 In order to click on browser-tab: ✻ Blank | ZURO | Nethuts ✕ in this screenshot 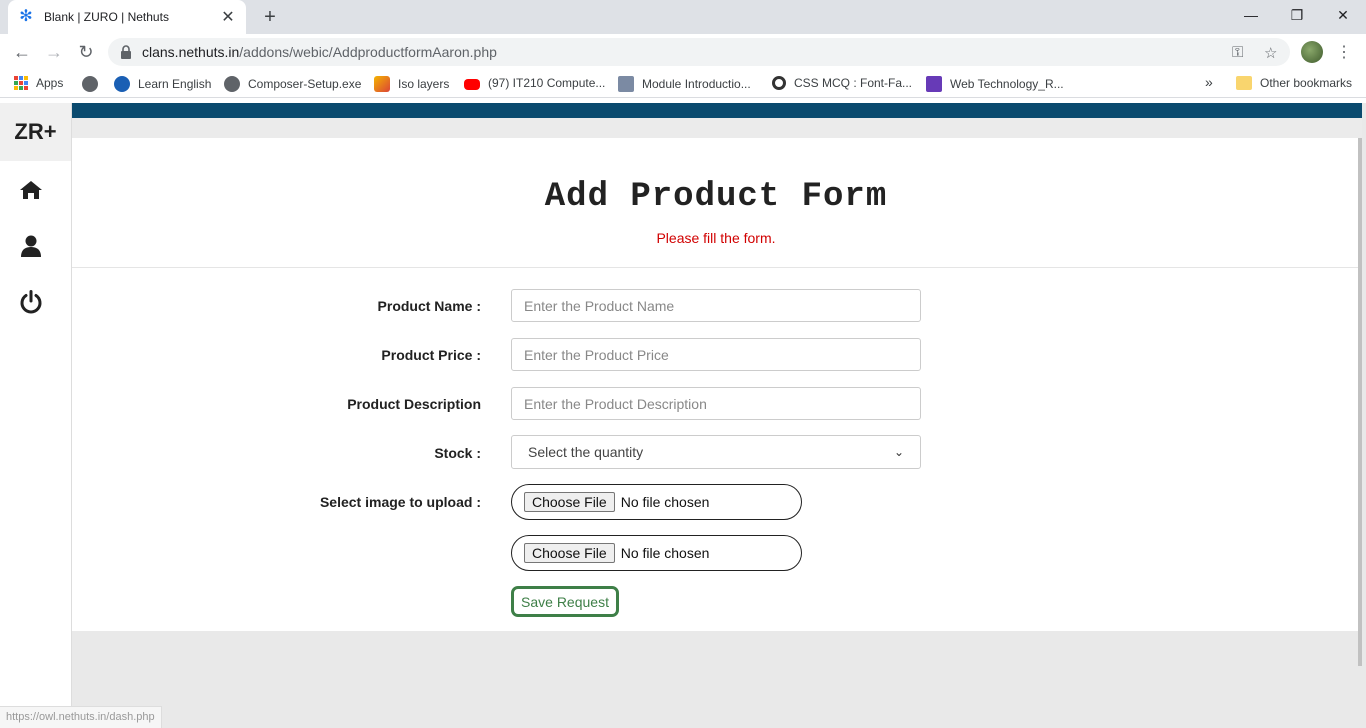, I will do `click(127, 17)`.